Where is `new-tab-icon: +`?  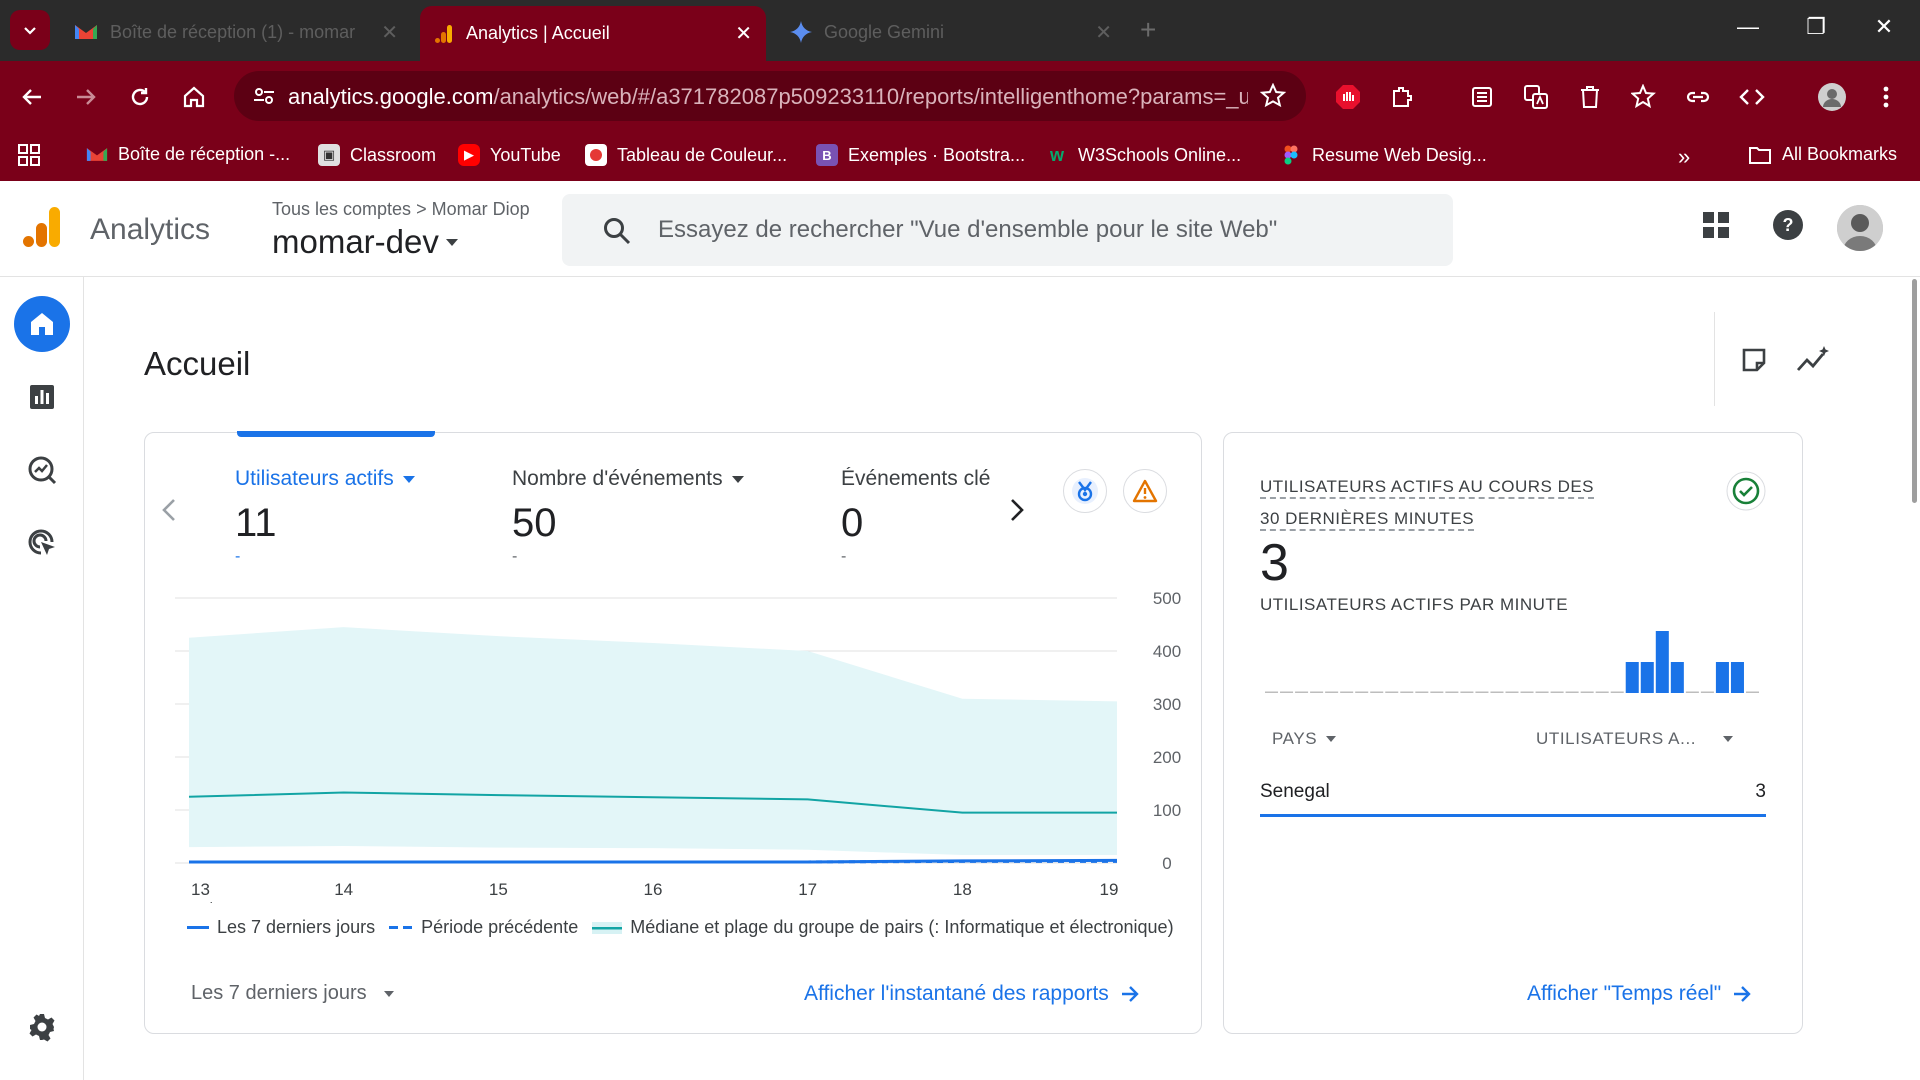
new-tab-icon: + is located at coordinates (1148, 30).